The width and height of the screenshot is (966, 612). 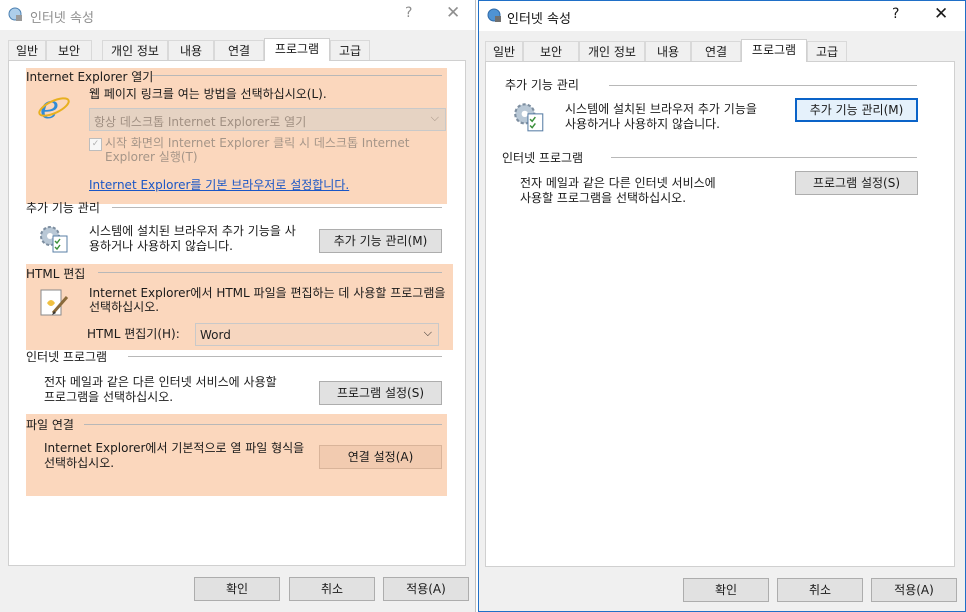 I want to click on ie-open-mode-select: 항상 데스크톱 Internet Explorer로 열기 ⌵, so click(x=267, y=119).